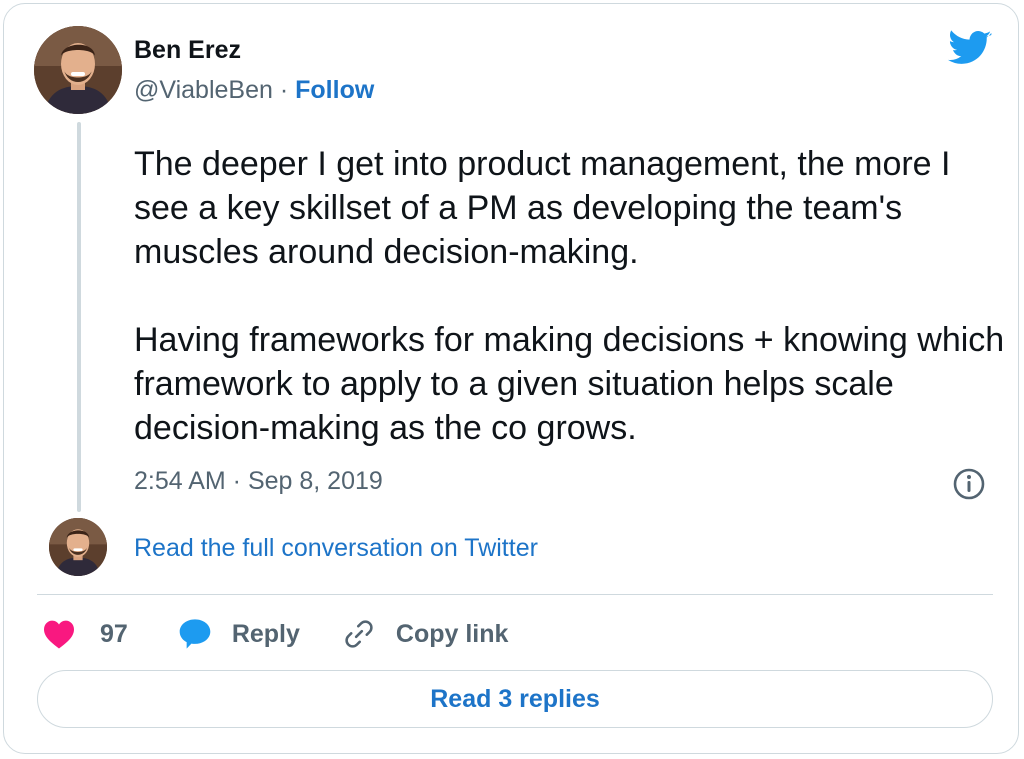  What do you see at coordinates (114, 633) in the screenshot?
I see `like-count: 97` at bounding box center [114, 633].